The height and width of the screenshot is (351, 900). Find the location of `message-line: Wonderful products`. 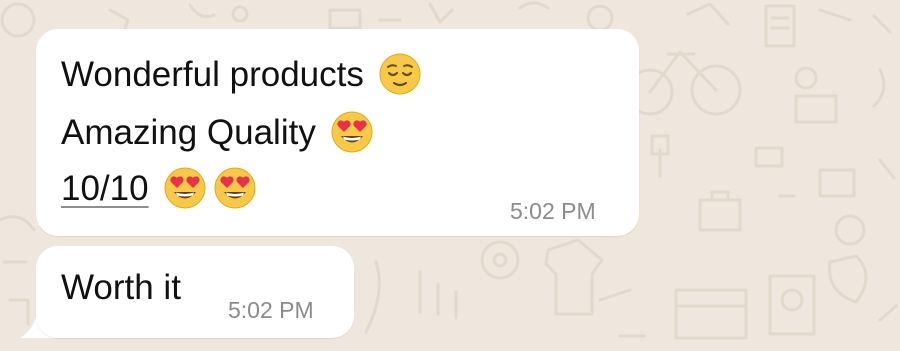

message-line: Wonderful products is located at coordinates (241, 74).